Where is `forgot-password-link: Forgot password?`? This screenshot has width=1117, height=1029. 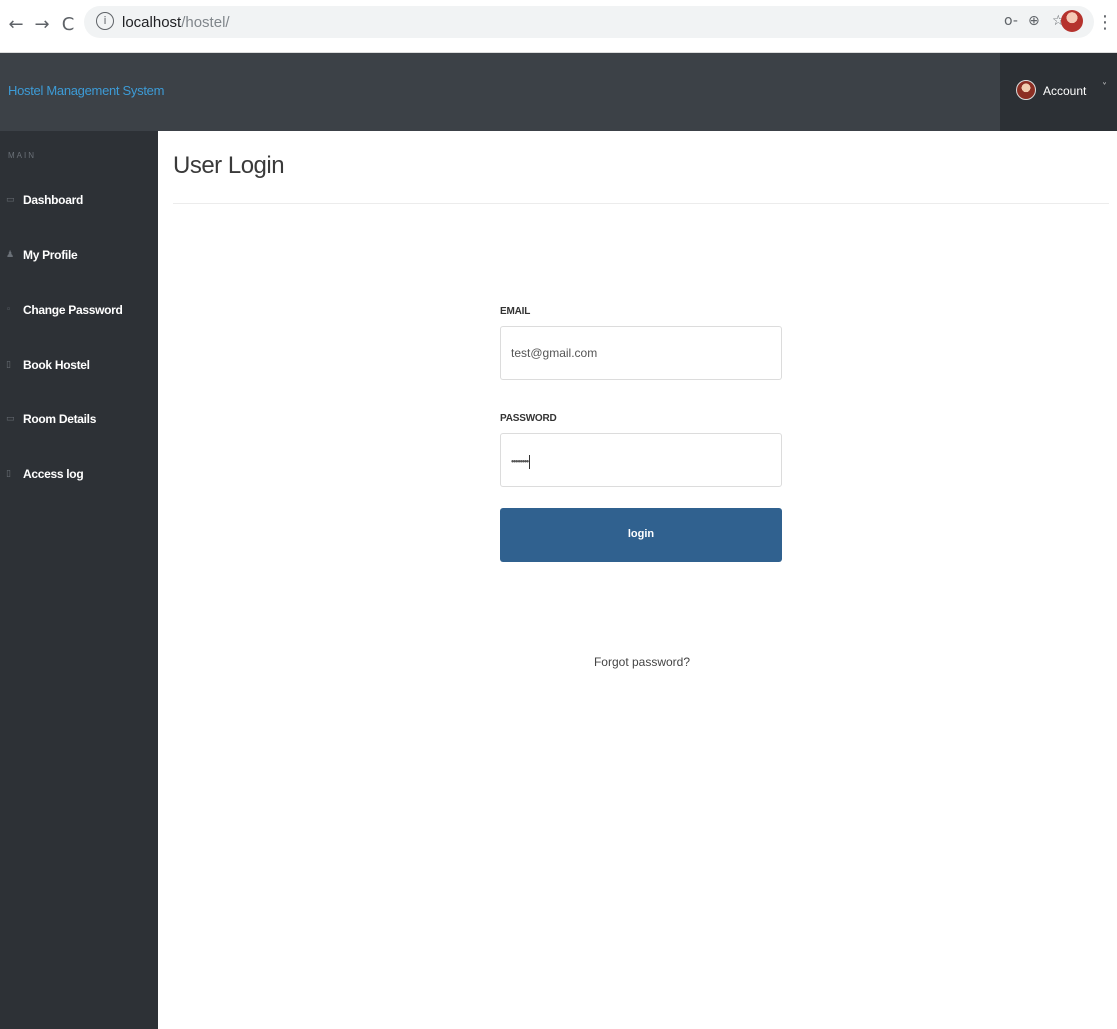 forgot-password-link: Forgot password? is located at coordinates (642, 662).